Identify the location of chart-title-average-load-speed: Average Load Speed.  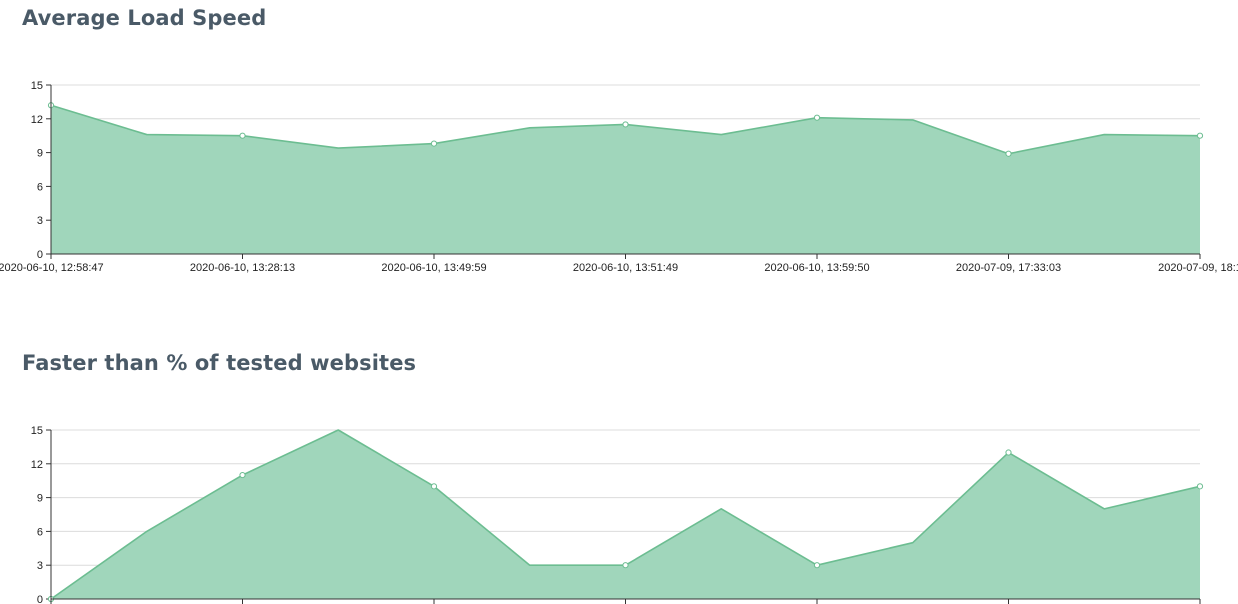
(144, 18).